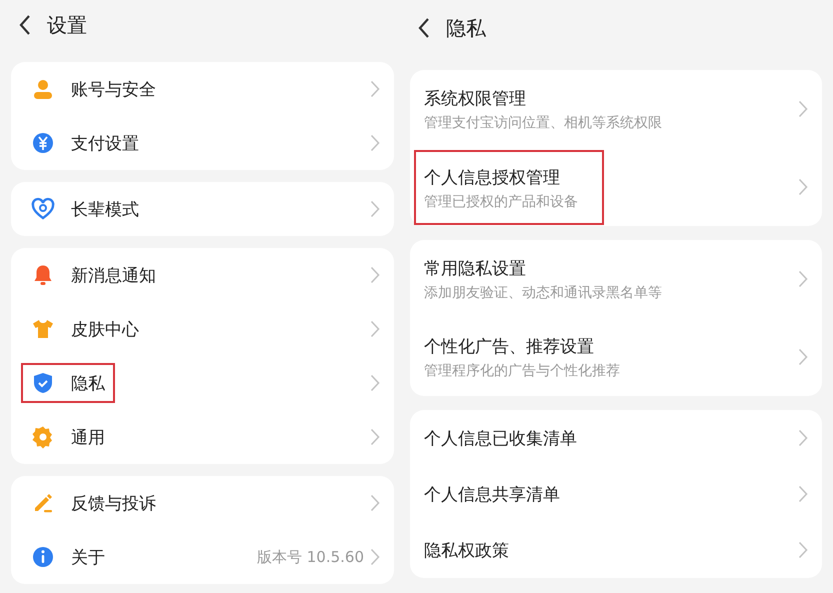 The image size is (833, 593). I want to click on version-text: 版本号 10.5.60, so click(310, 557).